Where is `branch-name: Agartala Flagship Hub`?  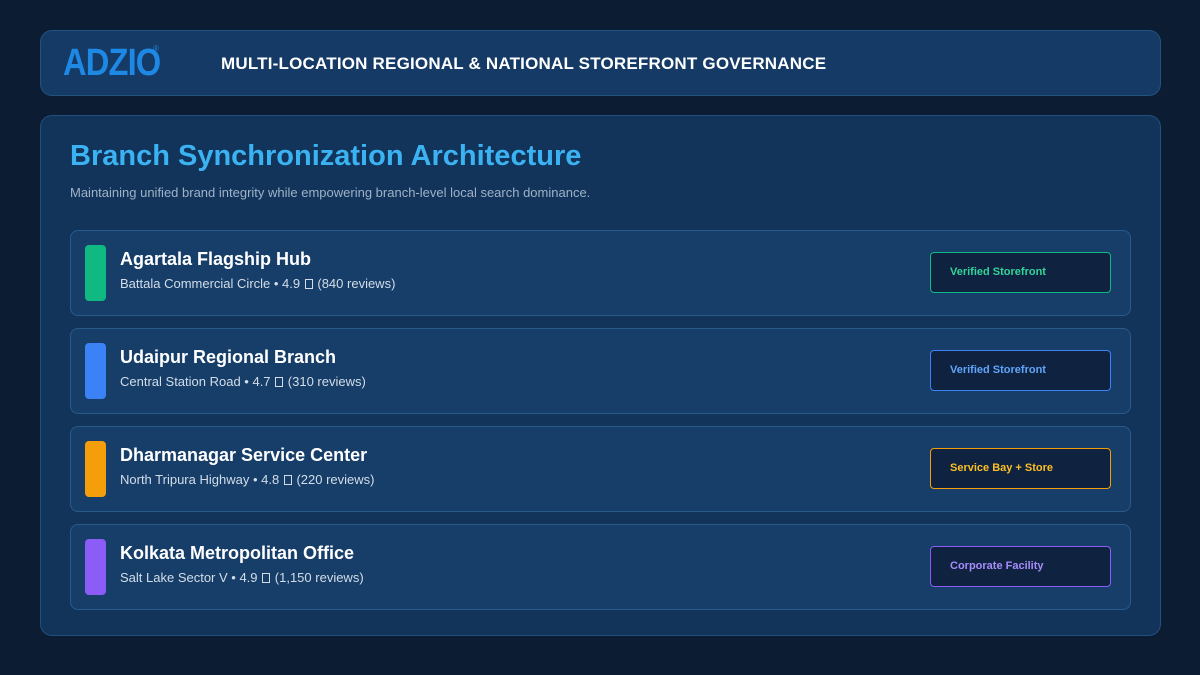
branch-name: Agartala Flagship Hub is located at coordinates (216, 259).